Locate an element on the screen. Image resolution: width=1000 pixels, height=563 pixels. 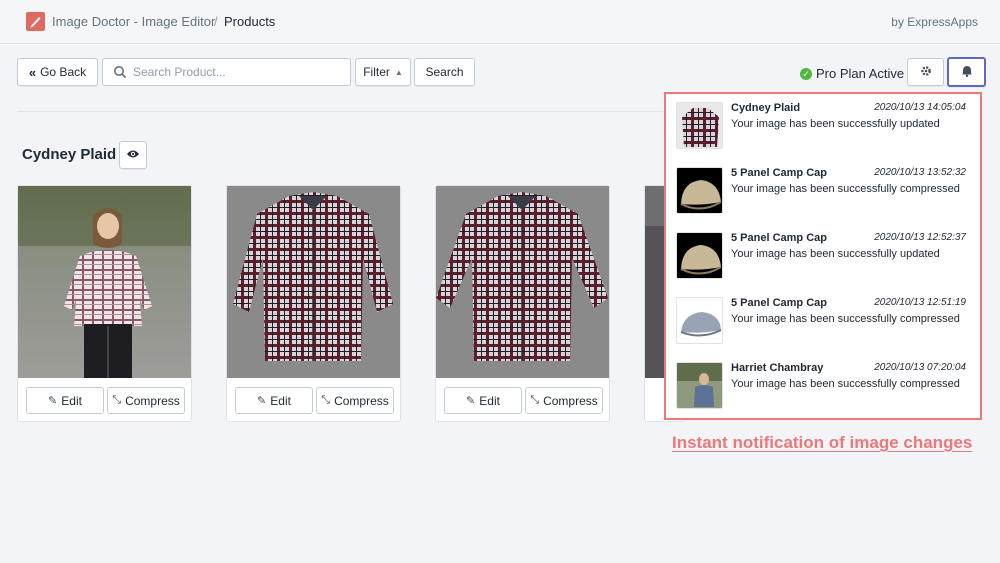
app-logo-icon is located at coordinates (35, 21).